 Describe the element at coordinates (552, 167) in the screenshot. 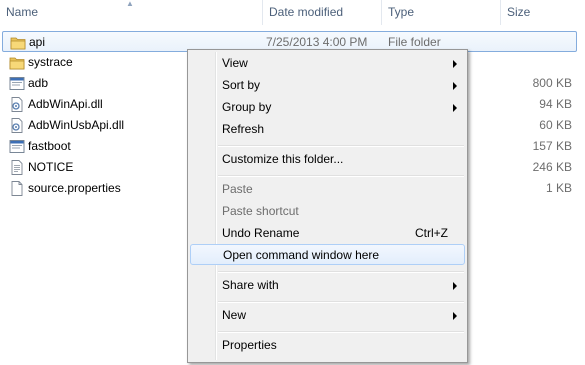

I see `file-size: 246 KB` at that location.